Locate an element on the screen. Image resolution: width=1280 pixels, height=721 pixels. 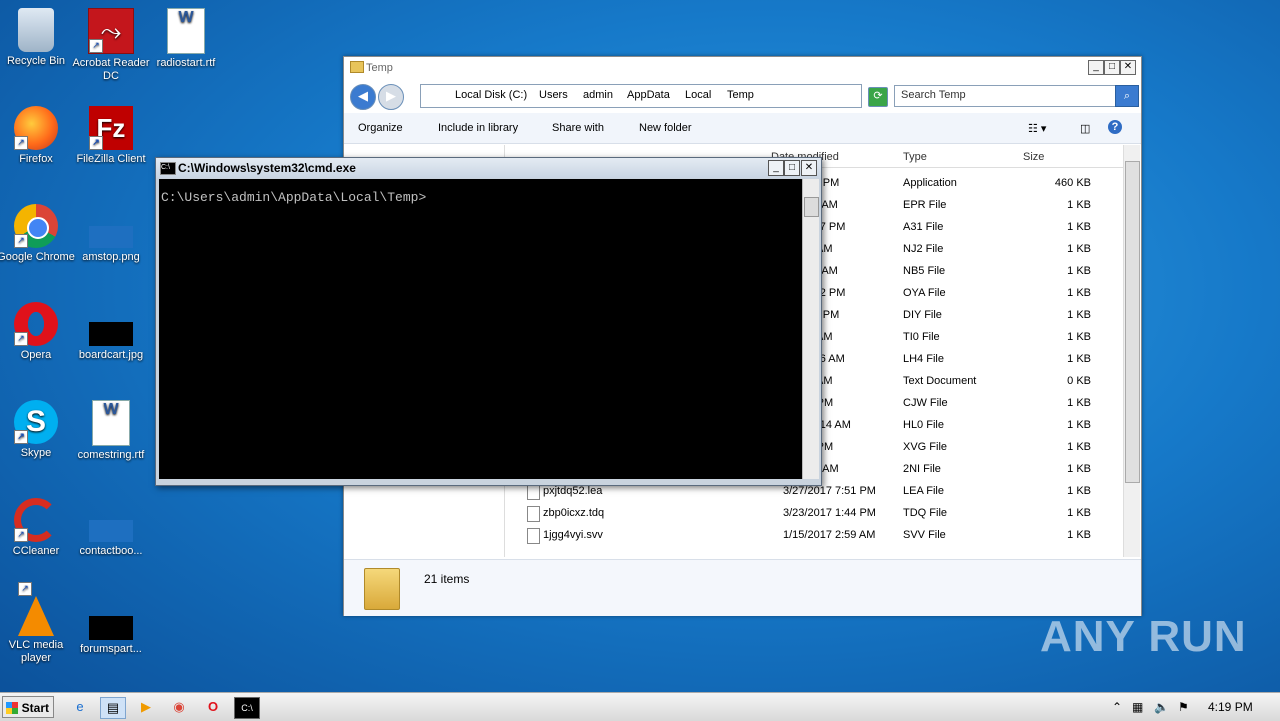
file-type: XVG File is located at coordinates (925, 447).